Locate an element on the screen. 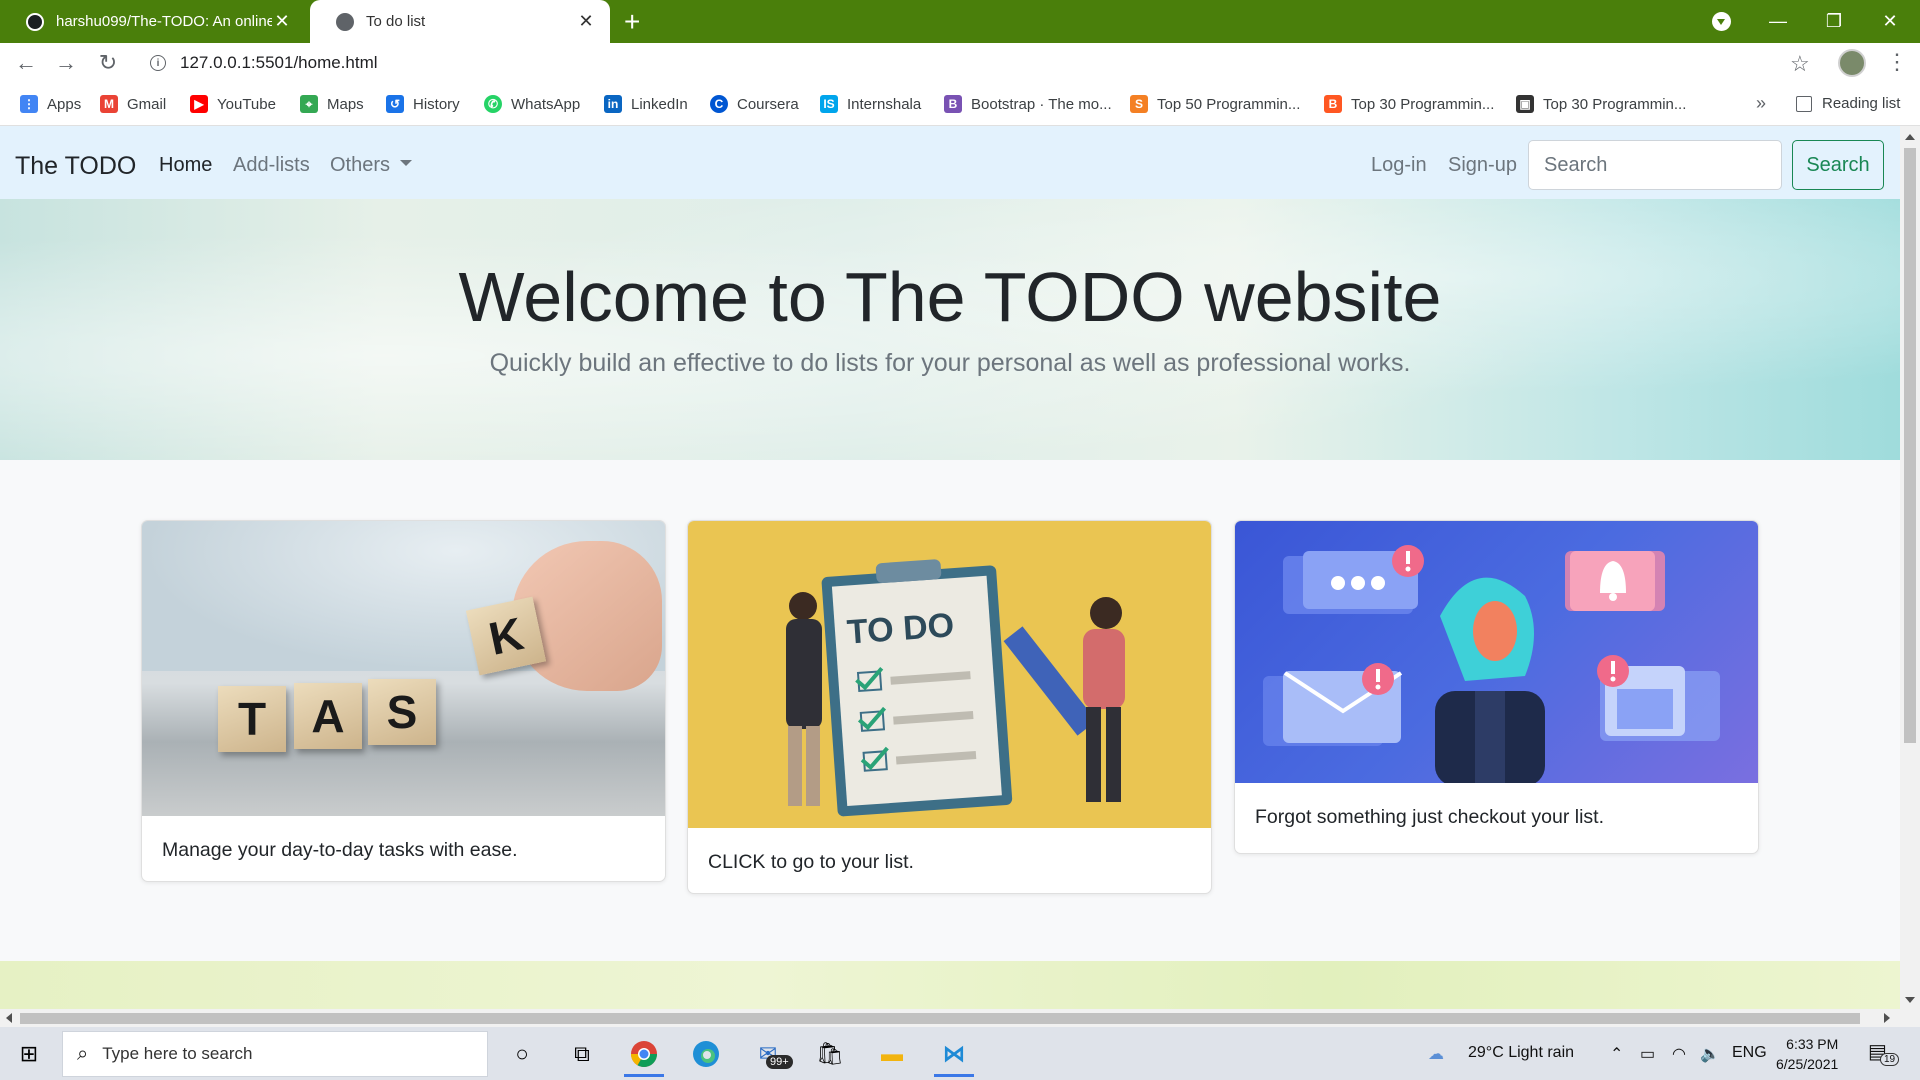  nav-add-lists: Add-lists is located at coordinates (271, 165).